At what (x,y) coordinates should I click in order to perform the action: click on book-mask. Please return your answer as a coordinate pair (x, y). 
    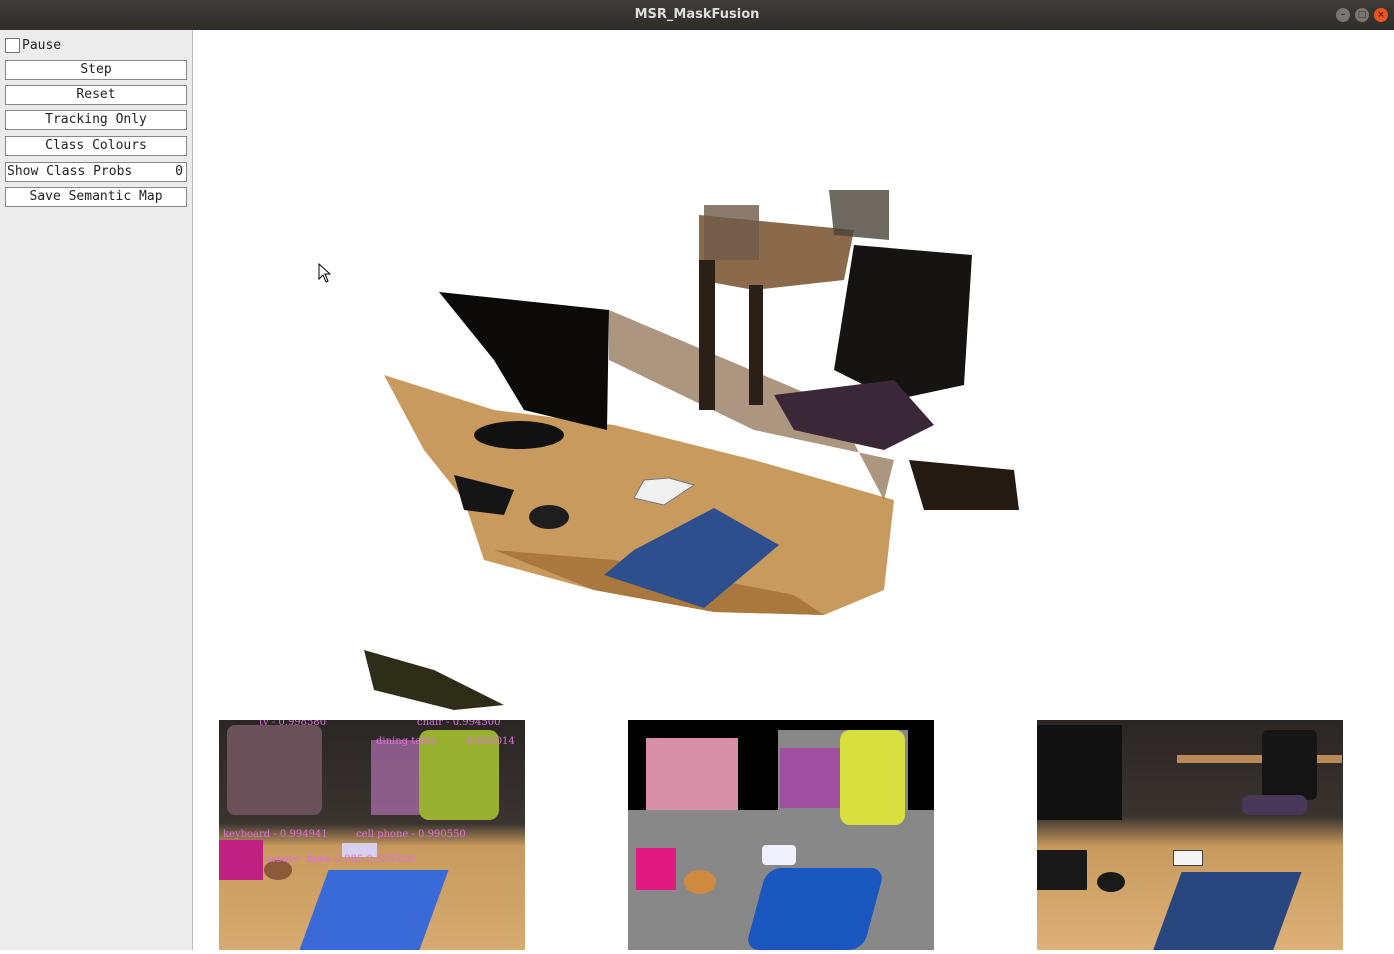
    Looking at the image, I should click on (374, 910).